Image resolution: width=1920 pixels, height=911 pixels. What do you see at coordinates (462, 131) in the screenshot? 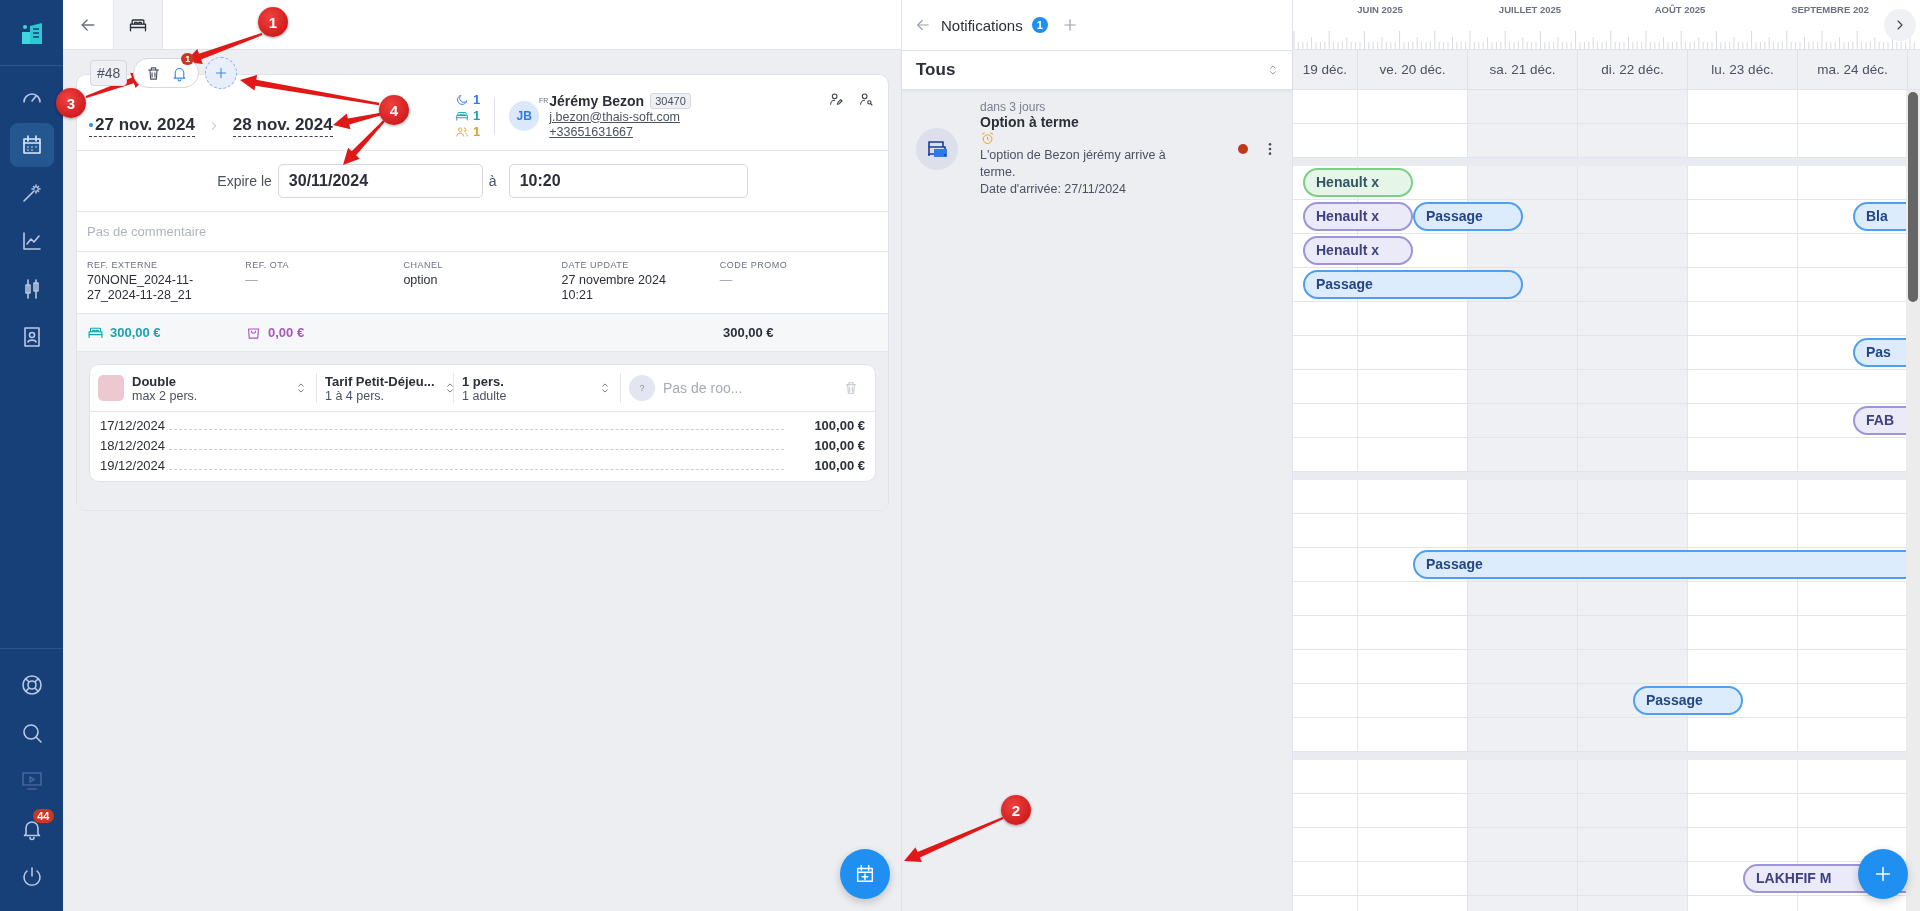
I see `people-icon` at bounding box center [462, 131].